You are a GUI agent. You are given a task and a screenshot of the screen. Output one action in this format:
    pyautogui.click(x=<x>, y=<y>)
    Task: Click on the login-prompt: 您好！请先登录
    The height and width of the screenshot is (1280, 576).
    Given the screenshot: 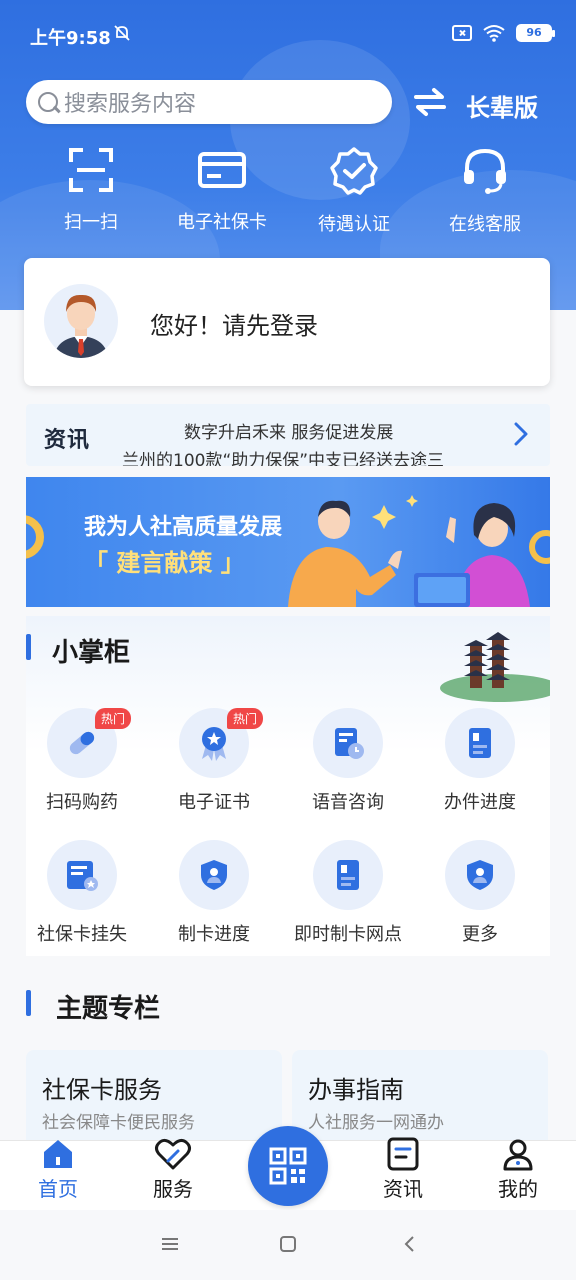 What is the action you would take?
    pyautogui.click(x=234, y=323)
    